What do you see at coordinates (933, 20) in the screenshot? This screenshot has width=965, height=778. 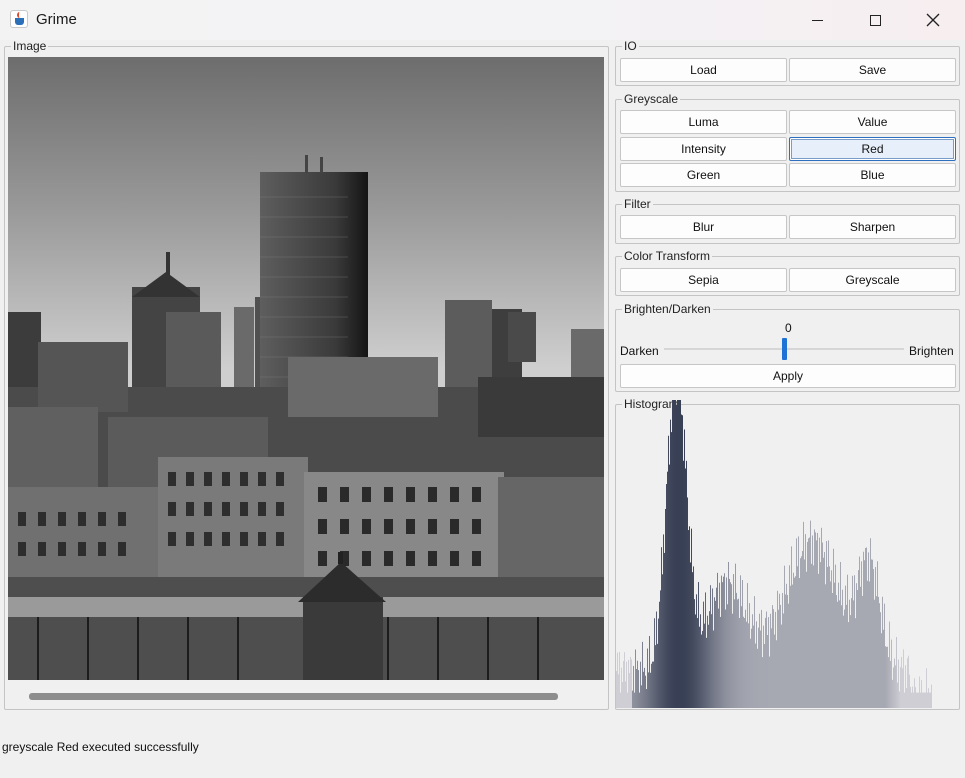 I see `close-button` at bounding box center [933, 20].